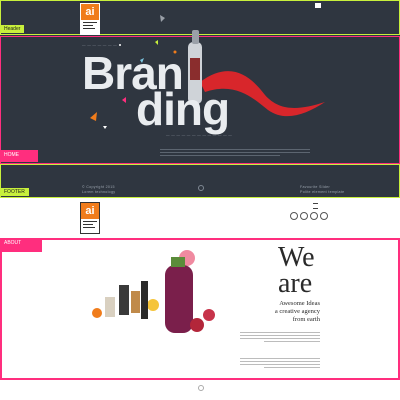  Describe the element at coordinates (98, 187) in the screenshot. I see `footer-copyright: © Copyright 2015` at that location.